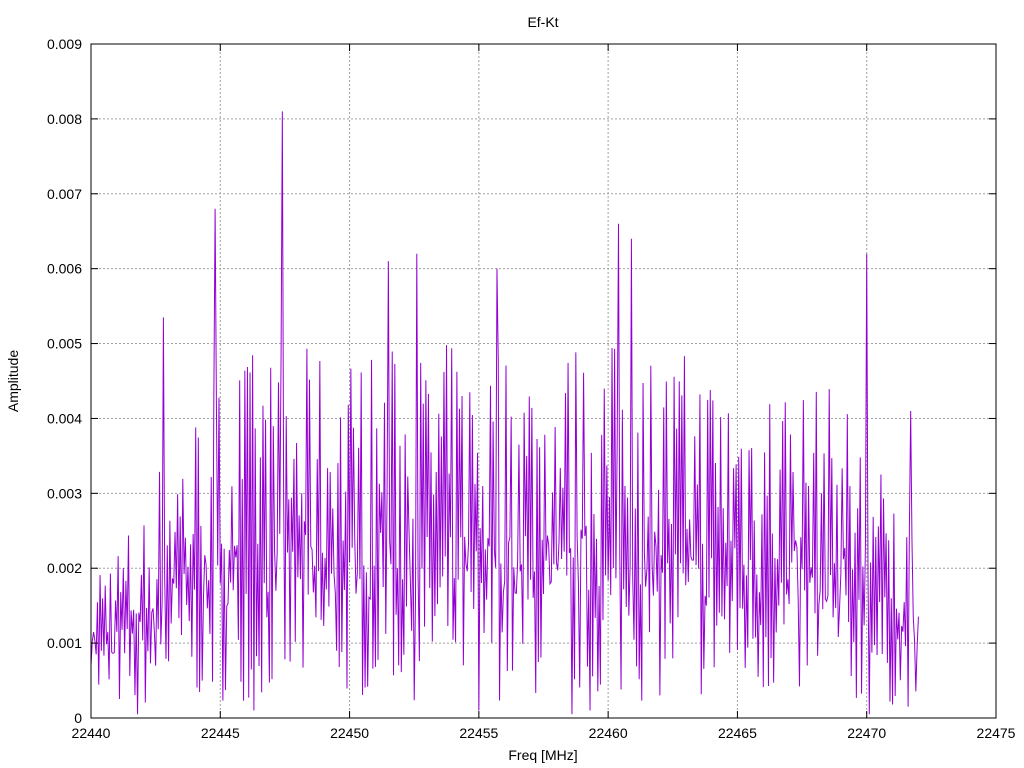  I want to click on x-tick-label: 22445, so click(220, 733).